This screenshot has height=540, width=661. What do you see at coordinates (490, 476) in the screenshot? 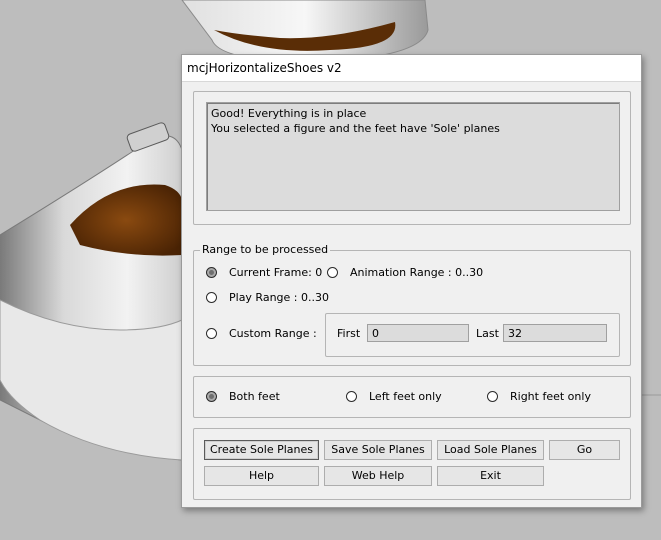
I see `exit-button: Exit` at bounding box center [490, 476].